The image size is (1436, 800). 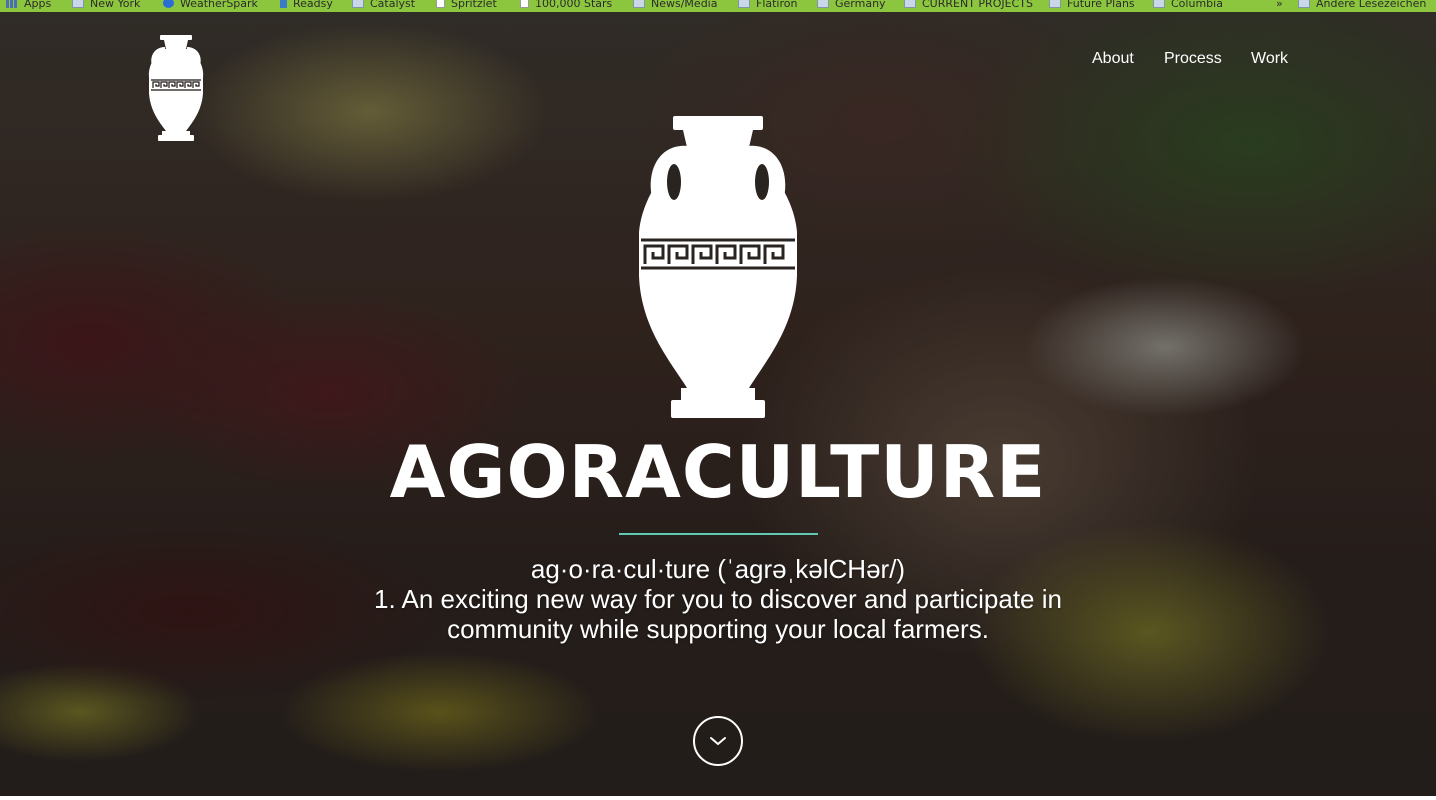 What do you see at coordinates (210, 5) in the screenshot?
I see `bookmark-weatherspark: WeatherSpark` at bounding box center [210, 5].